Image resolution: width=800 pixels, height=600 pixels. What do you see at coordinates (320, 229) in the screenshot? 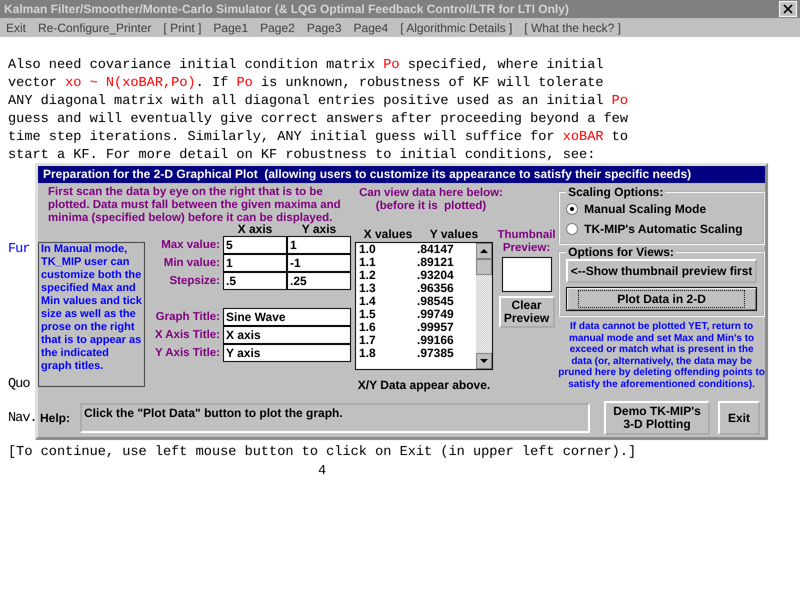
I see `column-header: Y axis` at bounding box center [320, 229].